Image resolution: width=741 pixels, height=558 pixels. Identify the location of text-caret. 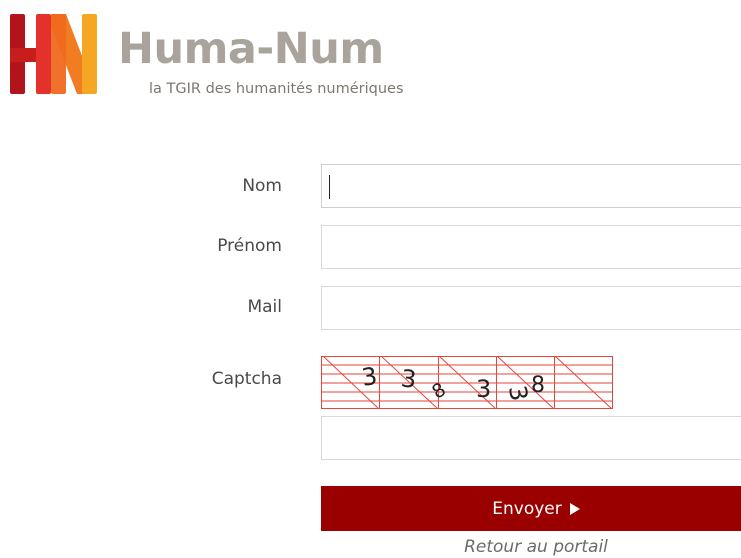
(329, 187).